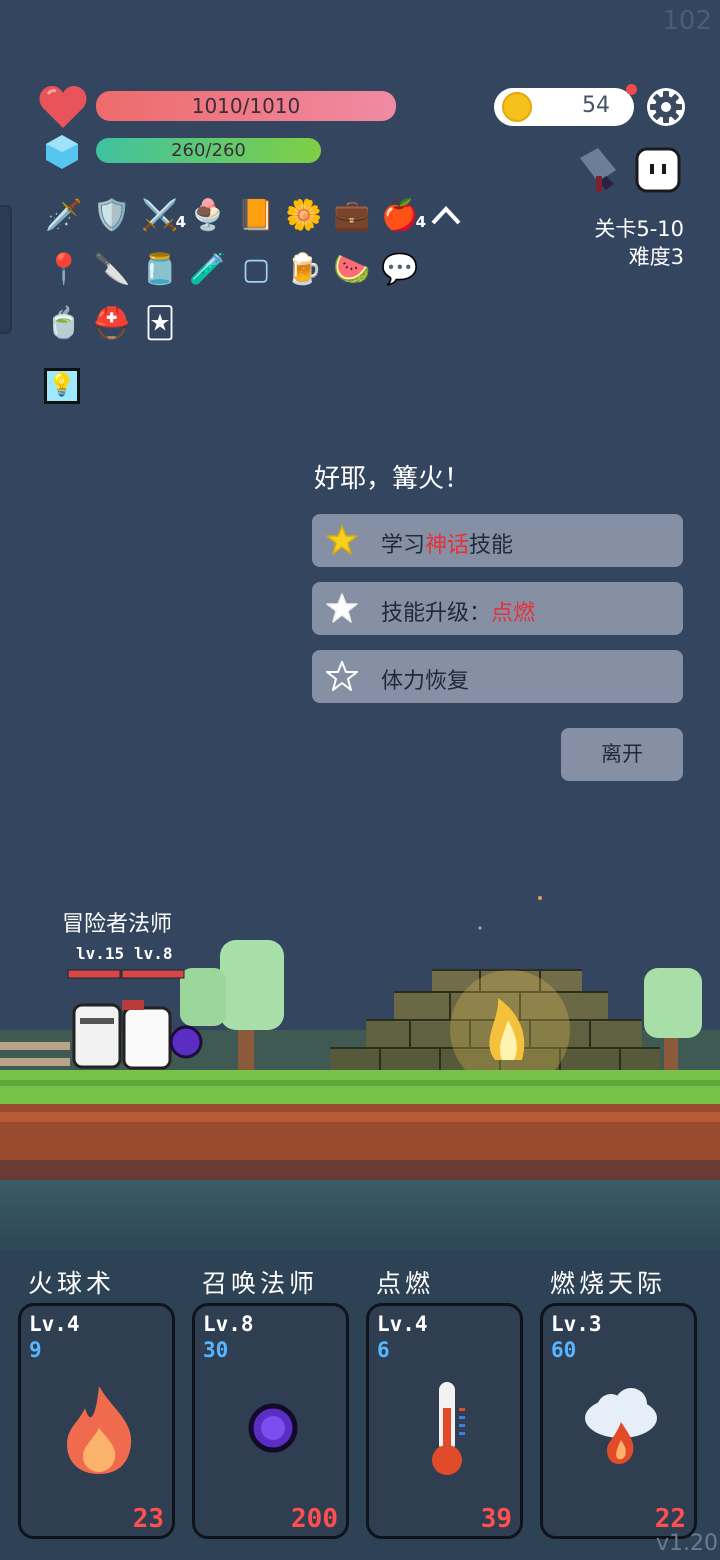 This screenshot has width=720, height=1560. I want to click on fire-cloud-icon, so click(621, 1426).